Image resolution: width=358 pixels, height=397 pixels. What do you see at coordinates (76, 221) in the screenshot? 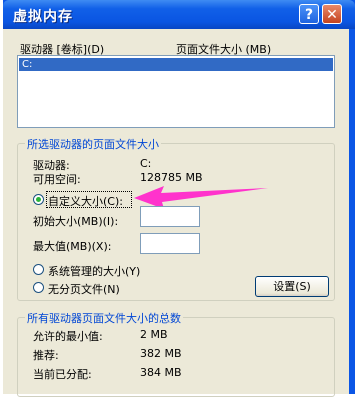
I see `initial-size-label: 初始大小(MB)(I):` at bounding box center [76, 221].